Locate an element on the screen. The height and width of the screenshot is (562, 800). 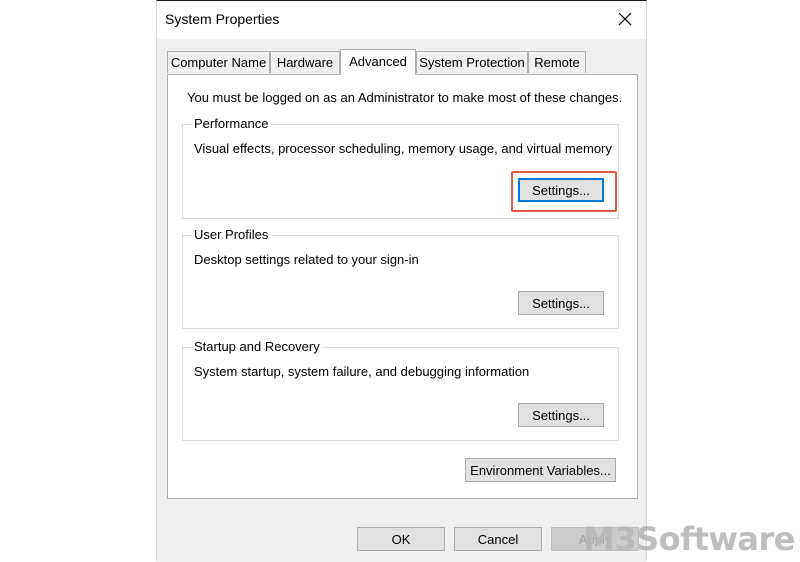
close-button is located at coordinates (625, 19).